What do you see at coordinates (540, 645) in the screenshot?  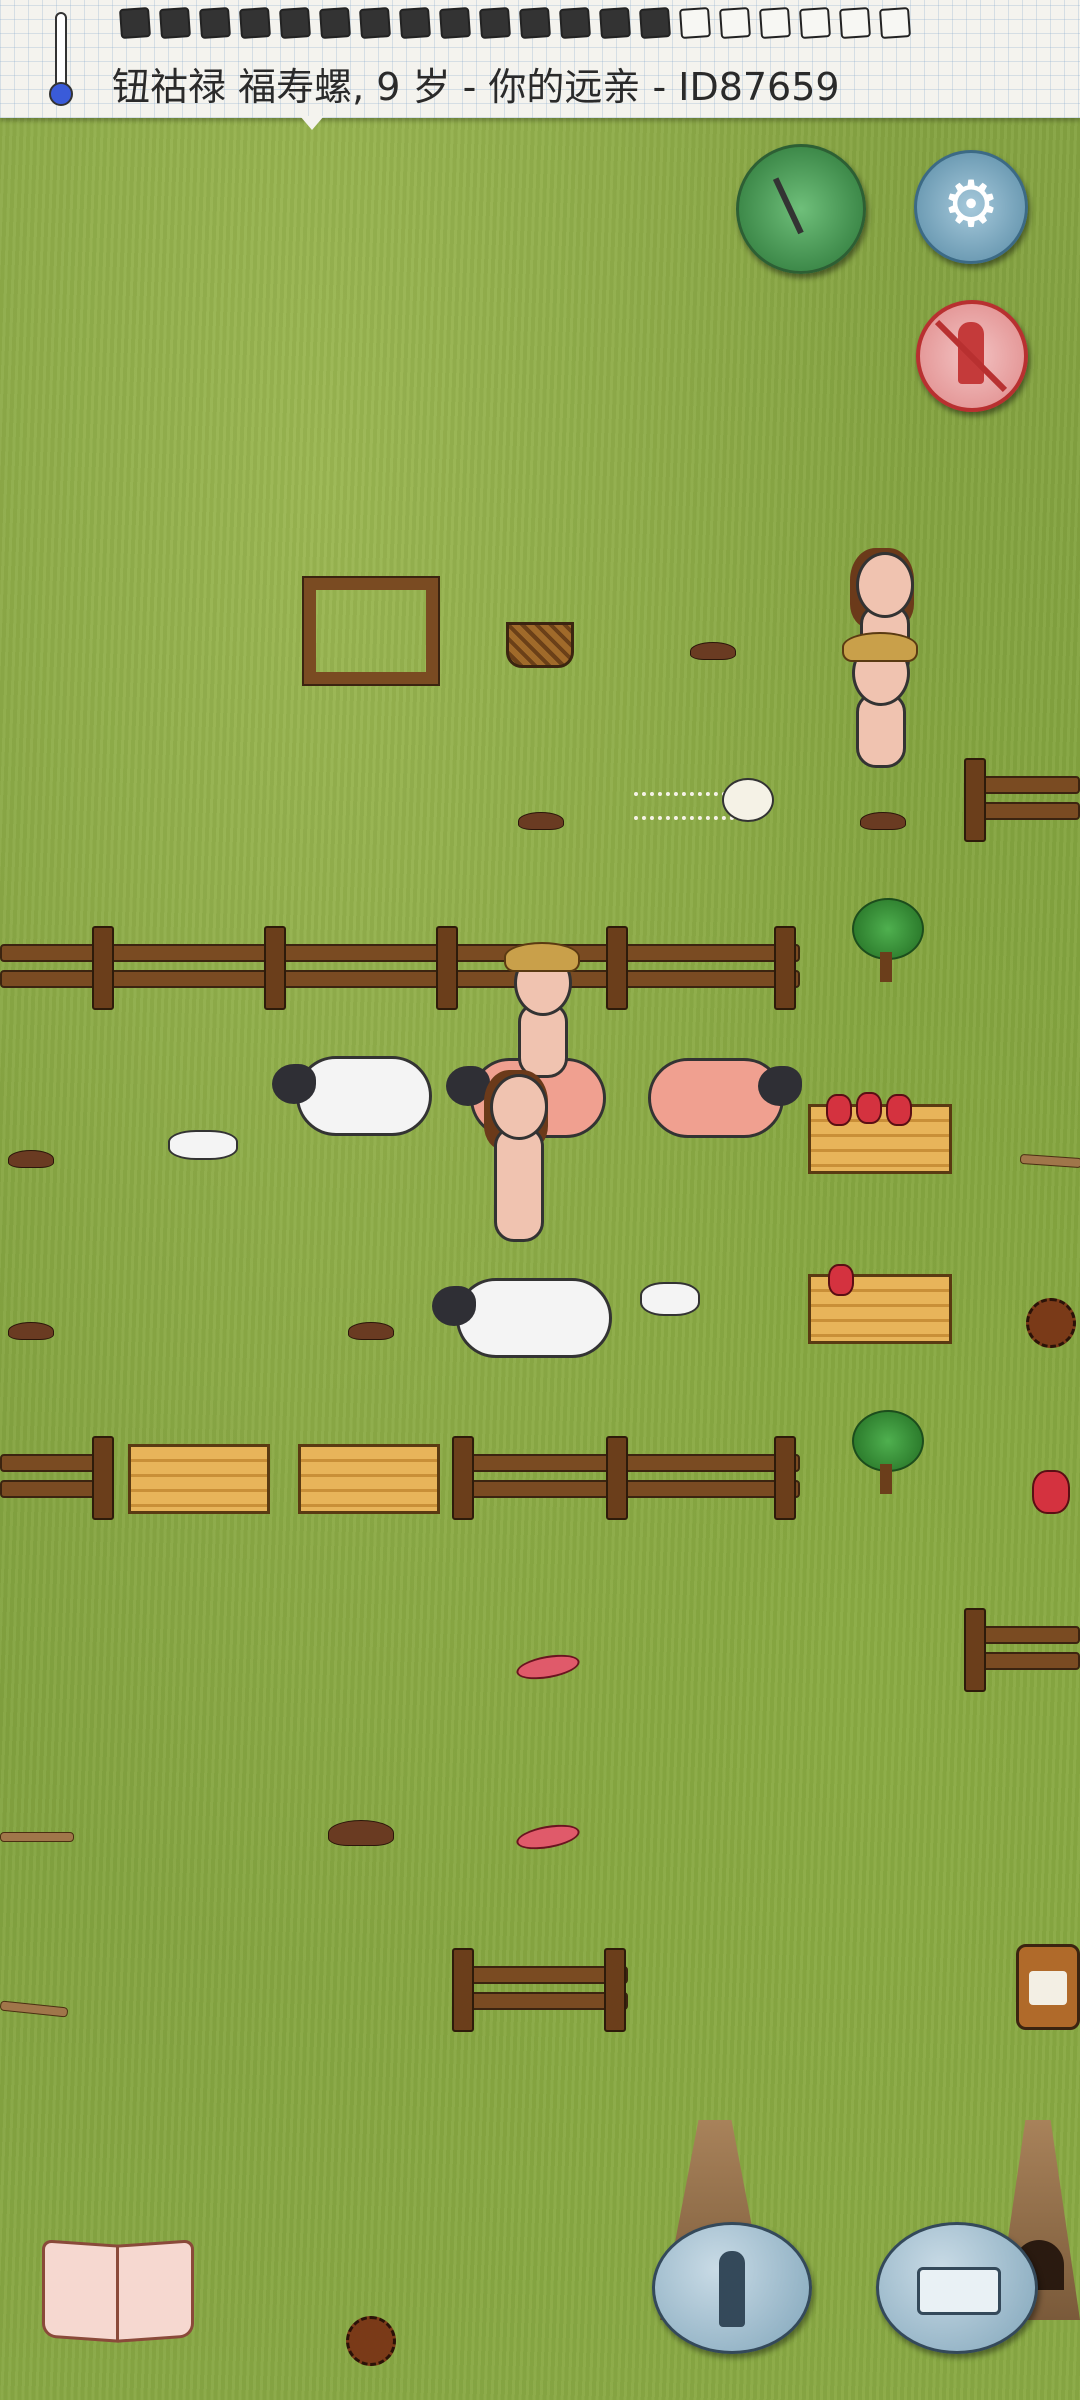 I see `woven-basket` at bounding box center [540, 645].